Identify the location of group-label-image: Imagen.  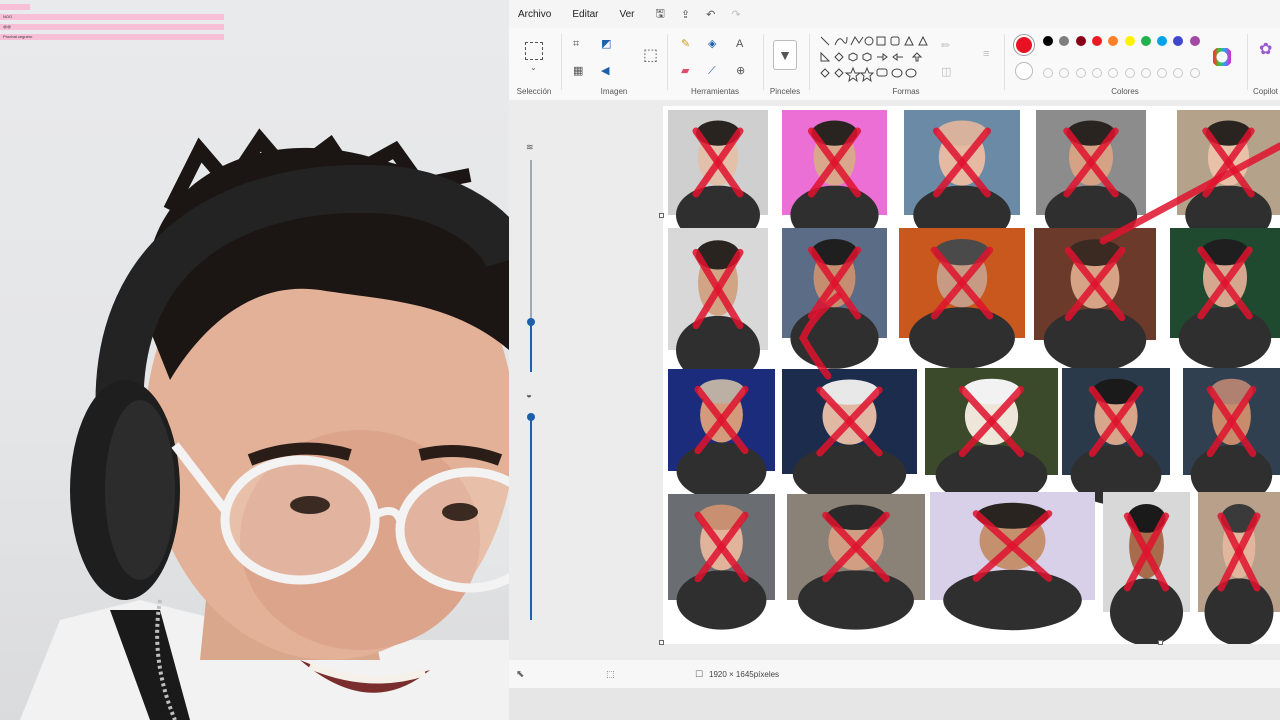
(614, 91).